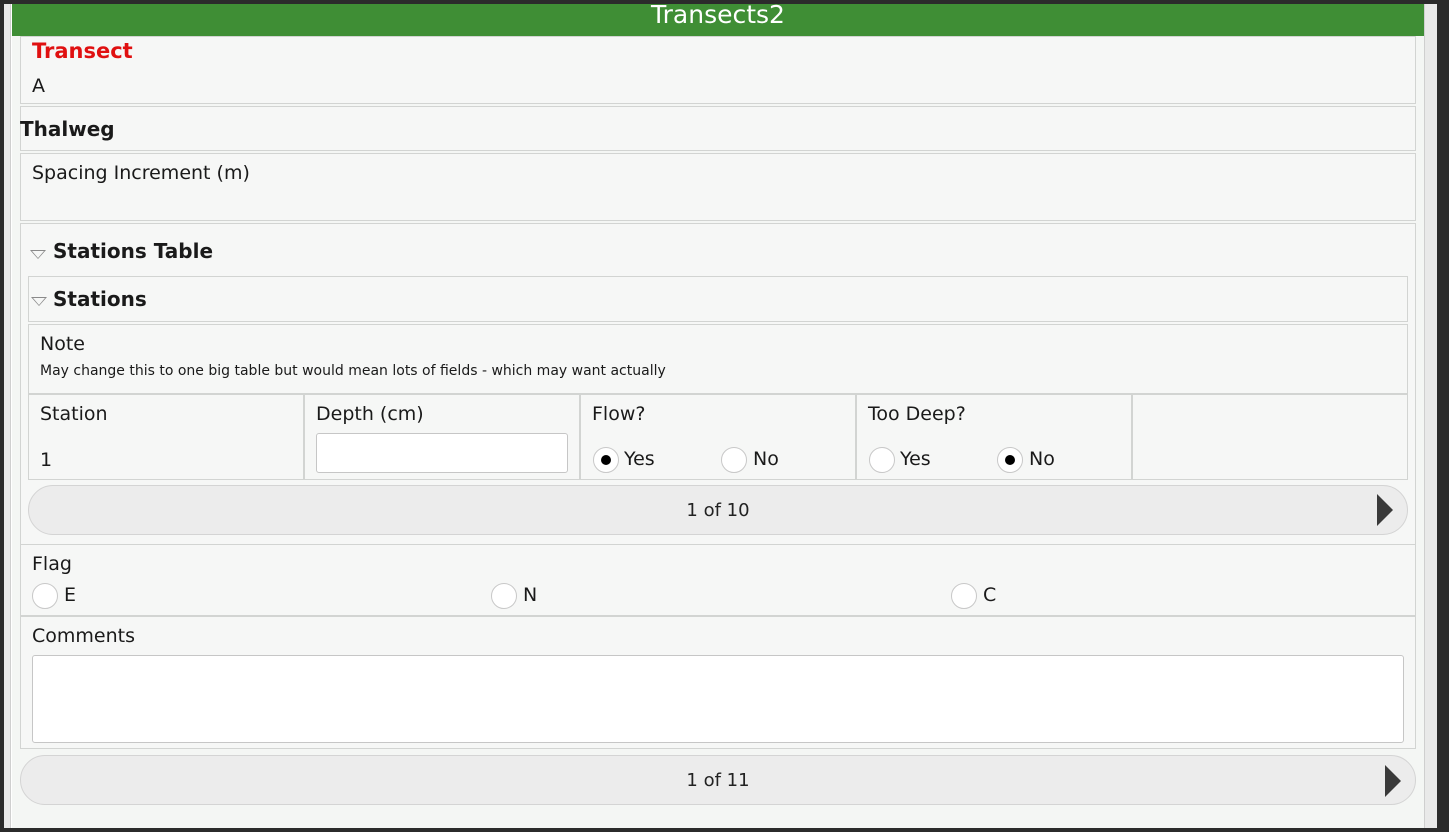 Image resolution: width=1449 pixels, height=832 pixels. What do you see at coordinates (141, 173) in the screenshot?
I see `spacing-increment-label: Spacing Increment (m)` at bounding box center [141, 173].